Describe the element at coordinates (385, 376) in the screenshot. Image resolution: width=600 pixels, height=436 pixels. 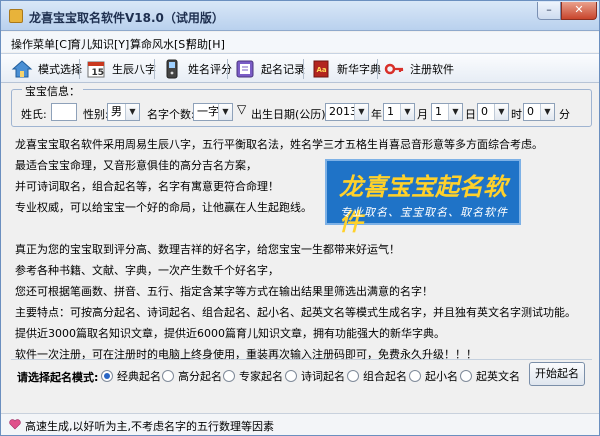
I see `radio-label: 组合起名` at that location.